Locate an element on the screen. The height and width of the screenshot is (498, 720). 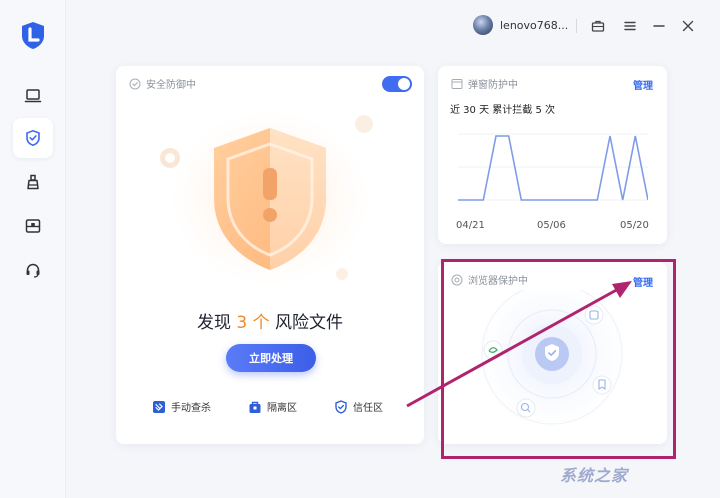
annotation-arrow is located at coordinates (519, 344).